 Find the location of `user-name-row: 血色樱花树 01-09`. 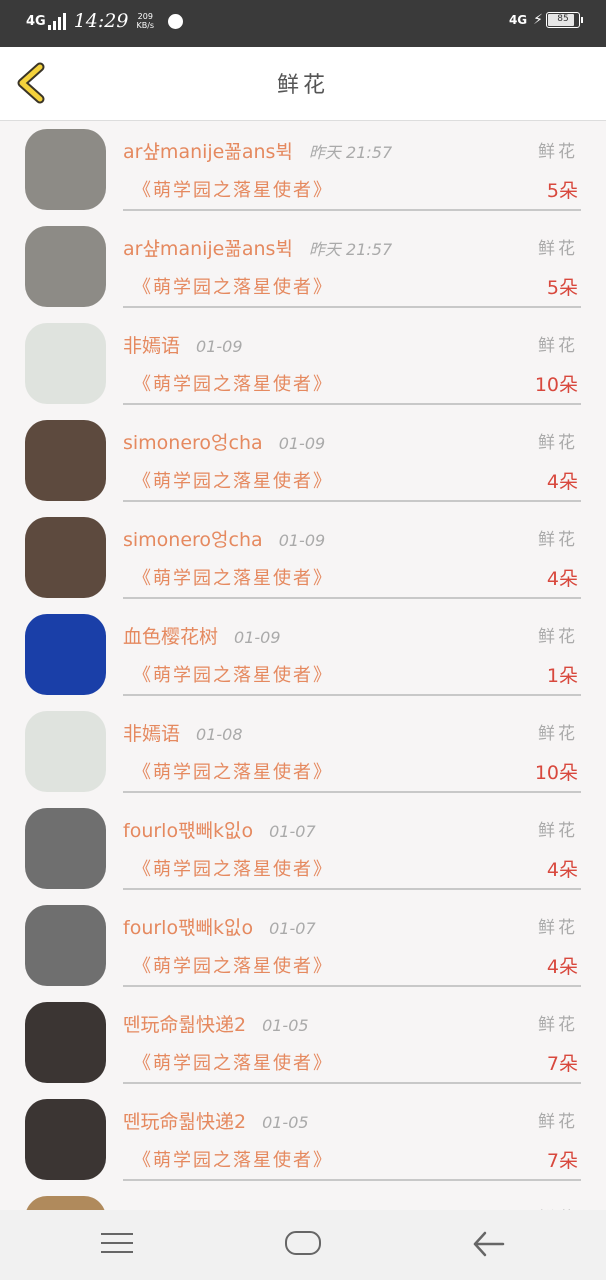

user-name-row: 血色樱花树 01-09 is located at coordinates (202, 635).